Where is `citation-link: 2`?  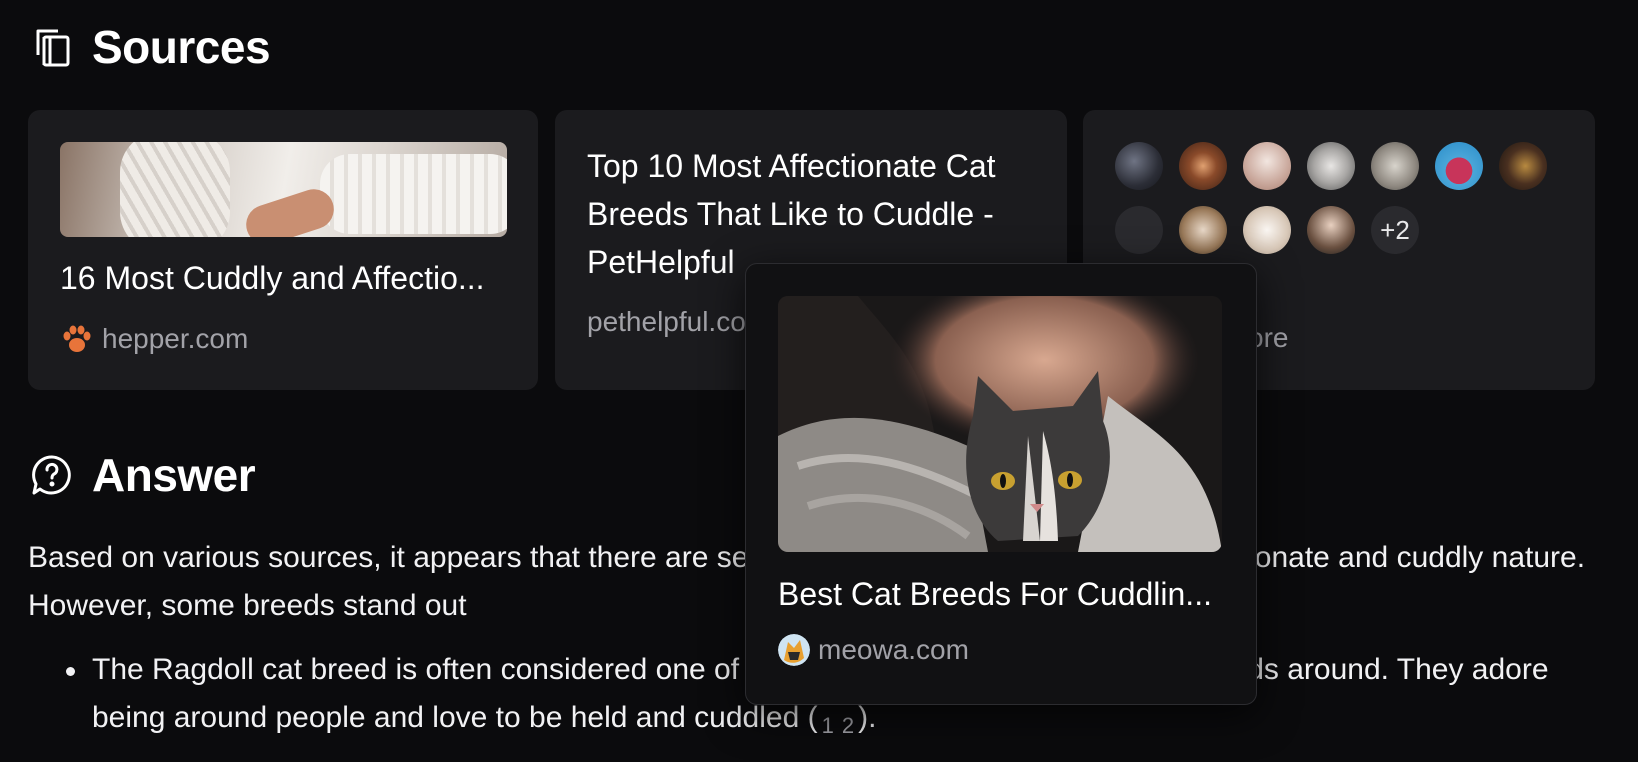
citation-link: 2 is located at coordinates (848, 725).